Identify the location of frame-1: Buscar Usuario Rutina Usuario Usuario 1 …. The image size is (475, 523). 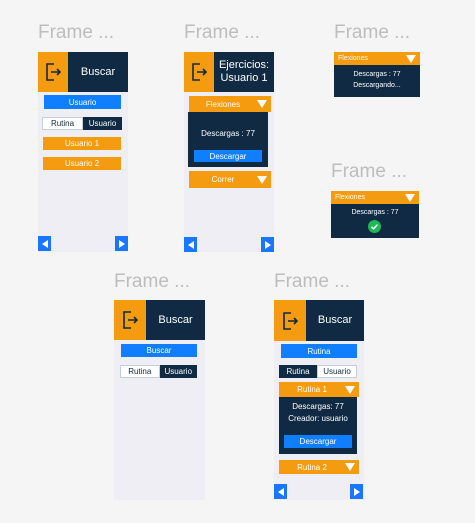
(83, 152).